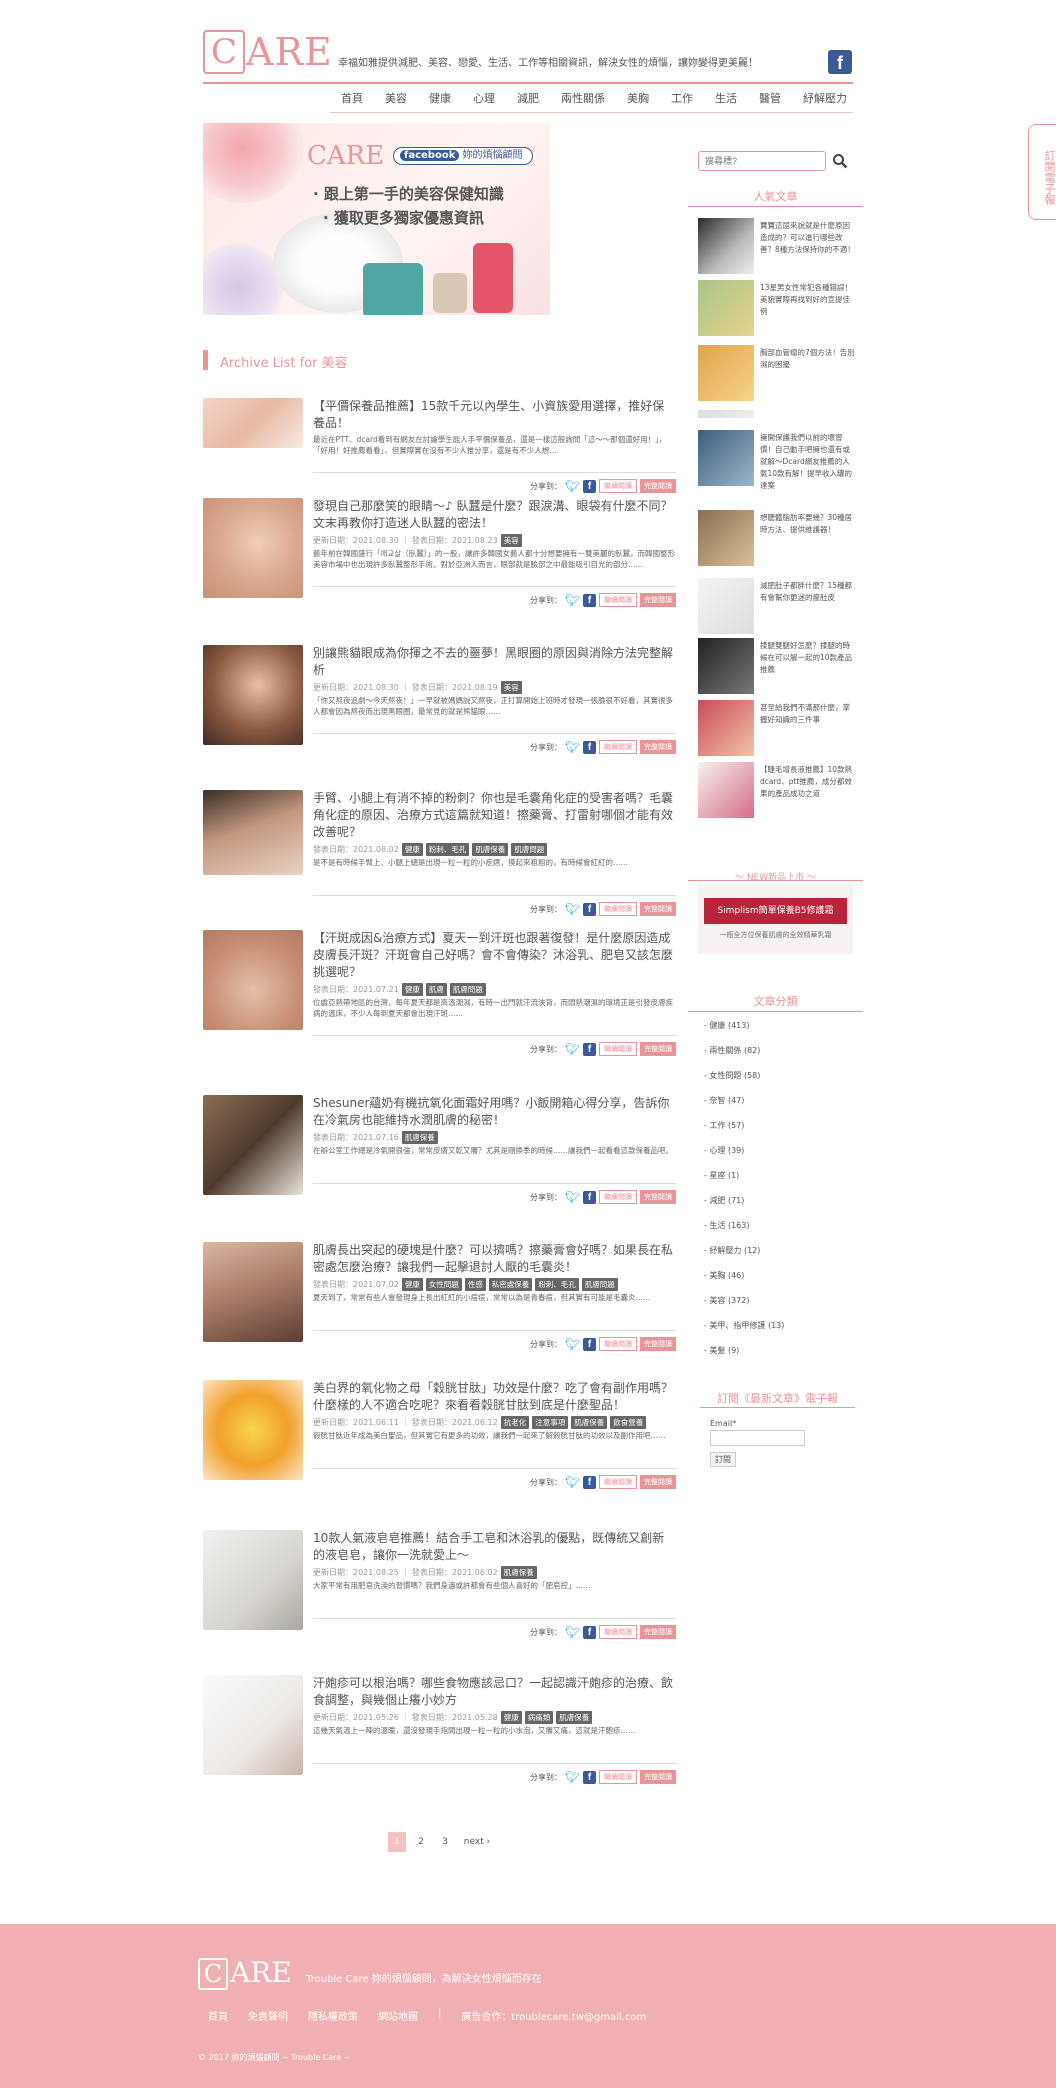 The width and height of the screenshot is (1056, 2088). What do you see at coordinates (732, 1050) in the screenshot?
I see `category-link: - 兩性關係 (82)` at bounding box center [732, 1050].